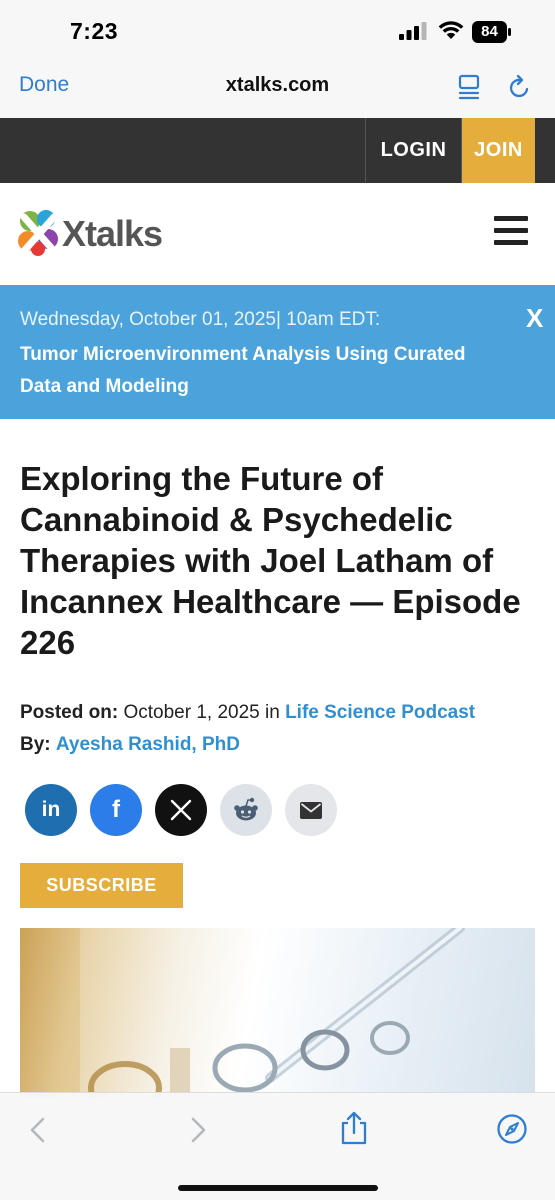  I want to click on join-button: JOIN, so click(498, 150).